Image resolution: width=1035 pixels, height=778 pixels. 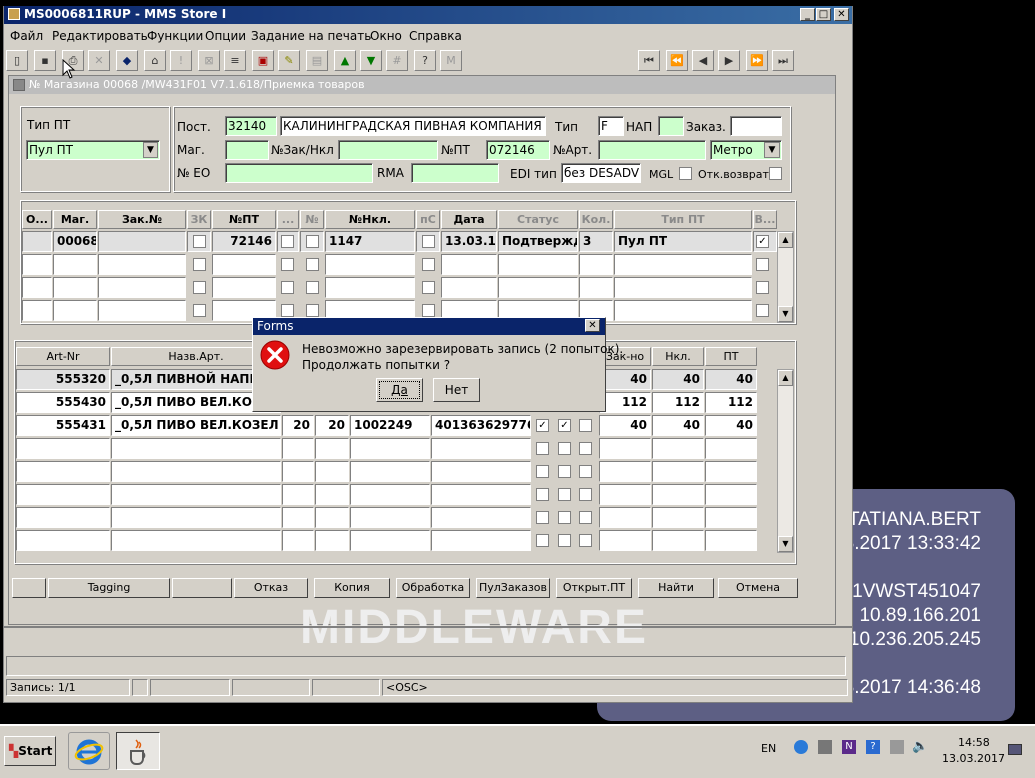 What do you see at coordinates (683, 219) in the screenshot?
I see `col-tip: Тип ПТ` at bounding box center [683, 219].